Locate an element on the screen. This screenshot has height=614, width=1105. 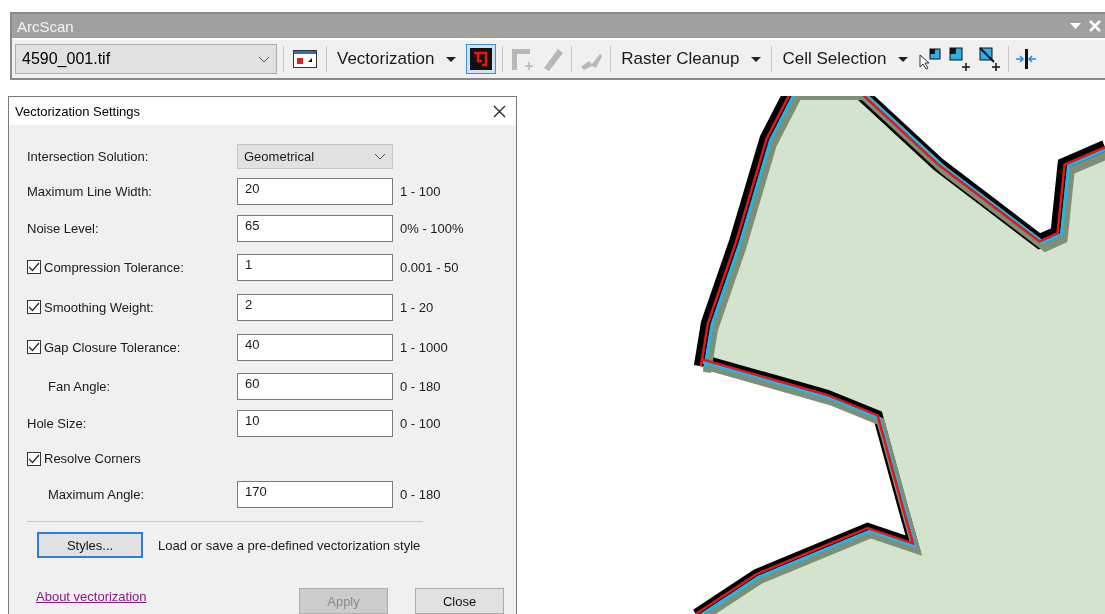
field-label: Maximum Angle: is located at coordinates (96, 494).